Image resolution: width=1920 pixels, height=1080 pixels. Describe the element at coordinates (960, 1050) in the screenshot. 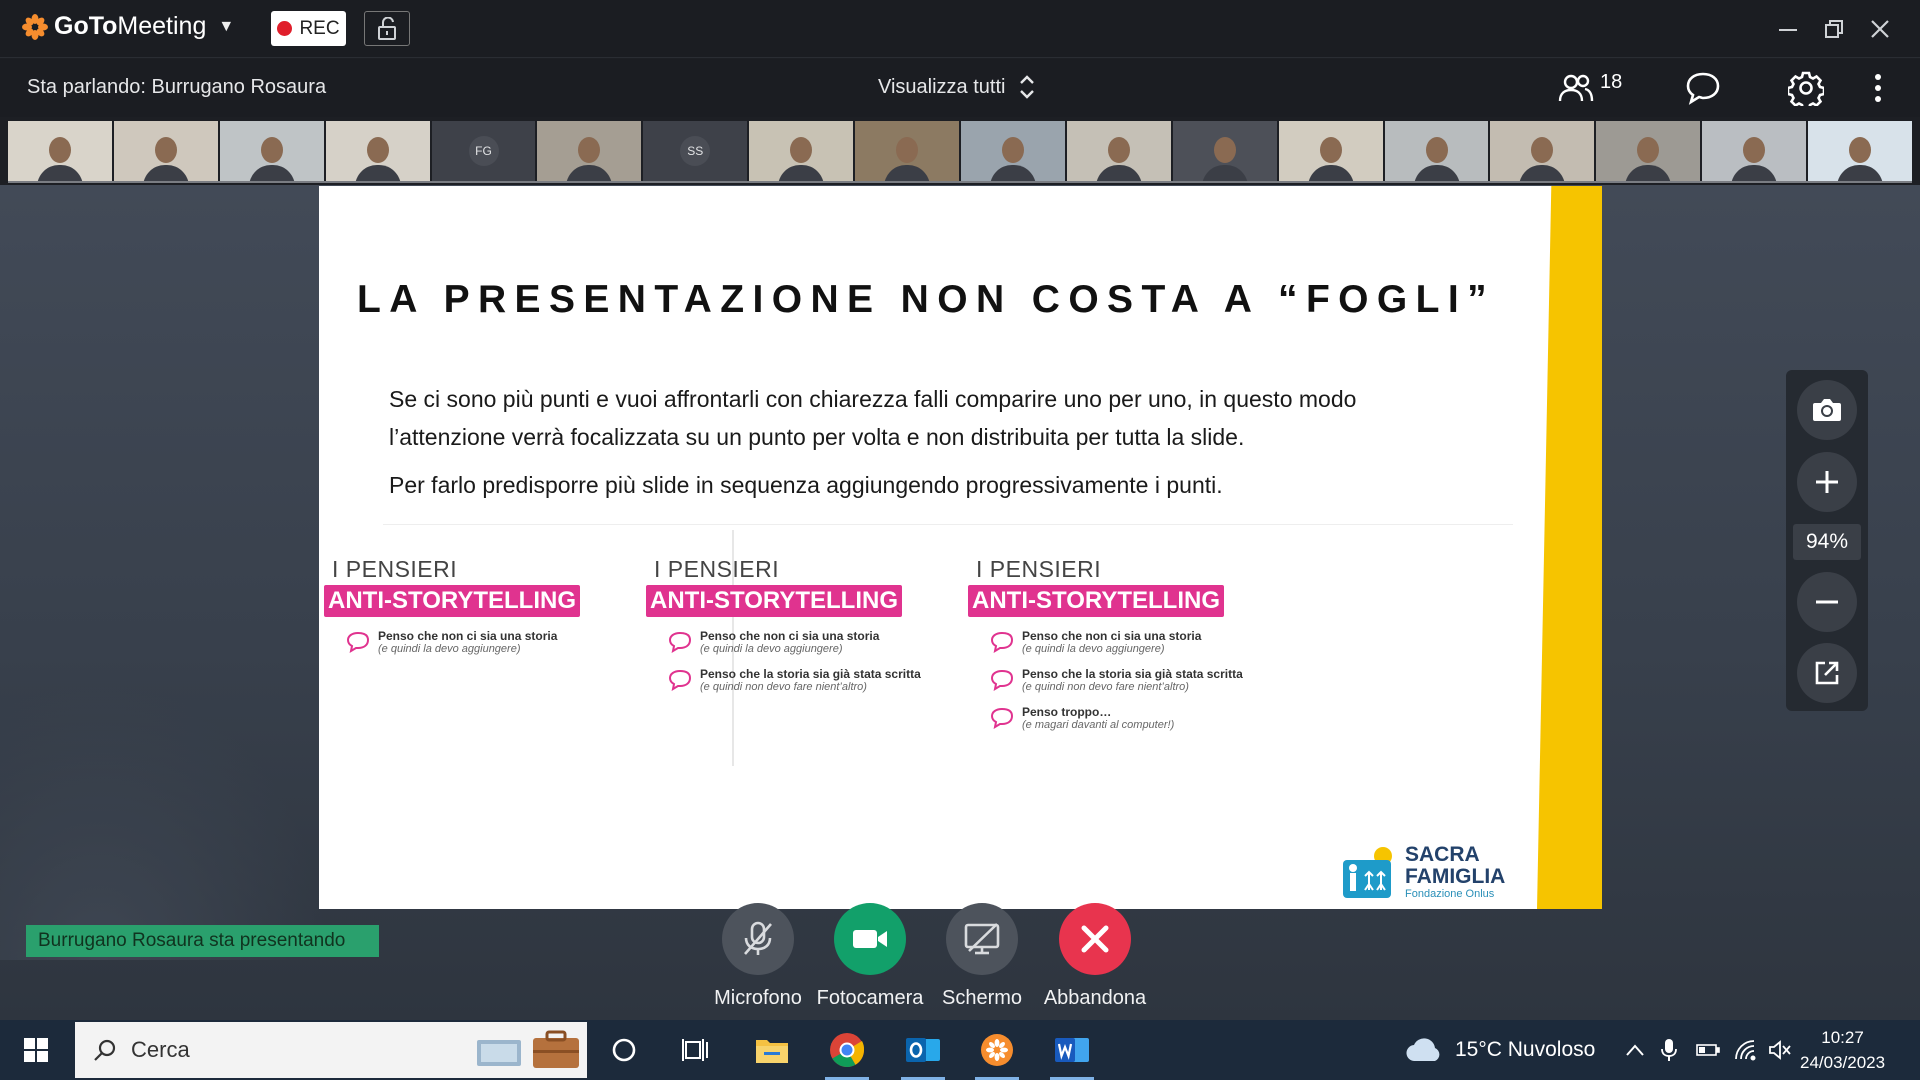

I see `windows-taskbar: Cerca 15°C Nuvoloso 10:27 24/03/2023` at that location.